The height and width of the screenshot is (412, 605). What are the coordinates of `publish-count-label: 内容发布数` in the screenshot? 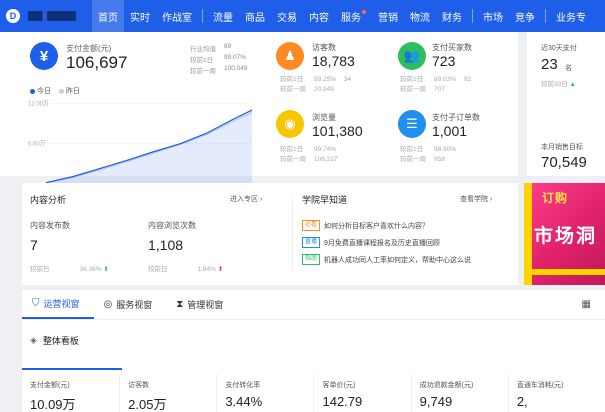 It's located at (50, 225).